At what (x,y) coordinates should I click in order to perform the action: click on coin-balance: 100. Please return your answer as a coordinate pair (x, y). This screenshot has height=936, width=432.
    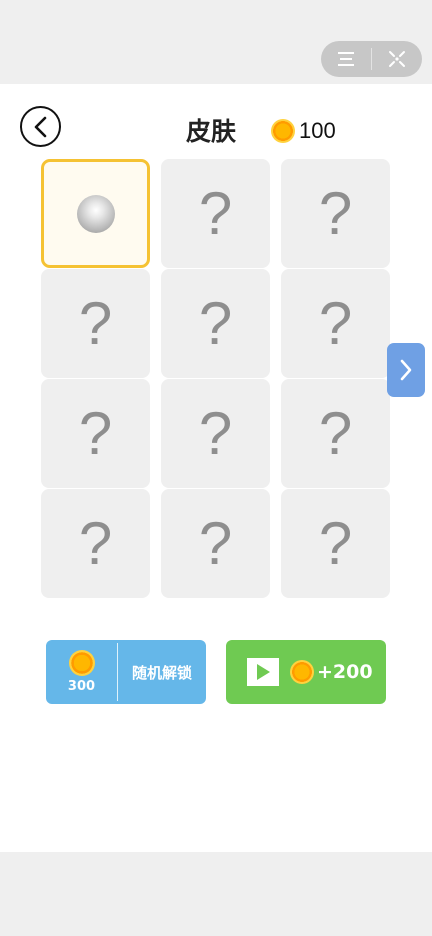
    Looking at the image, I should click on (303, 131).